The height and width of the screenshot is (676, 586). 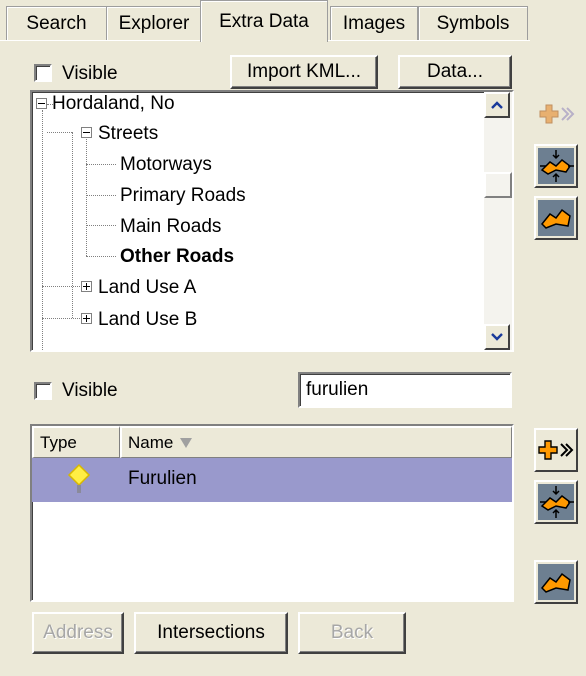 I want to click on tab-label: Images, so click(x=374, y=23).